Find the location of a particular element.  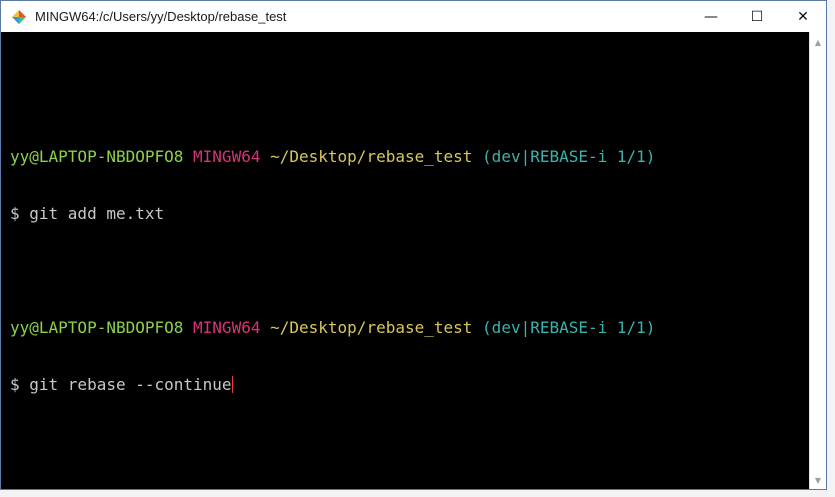

close-icon: ✕ is located at coordinates (803, 16).